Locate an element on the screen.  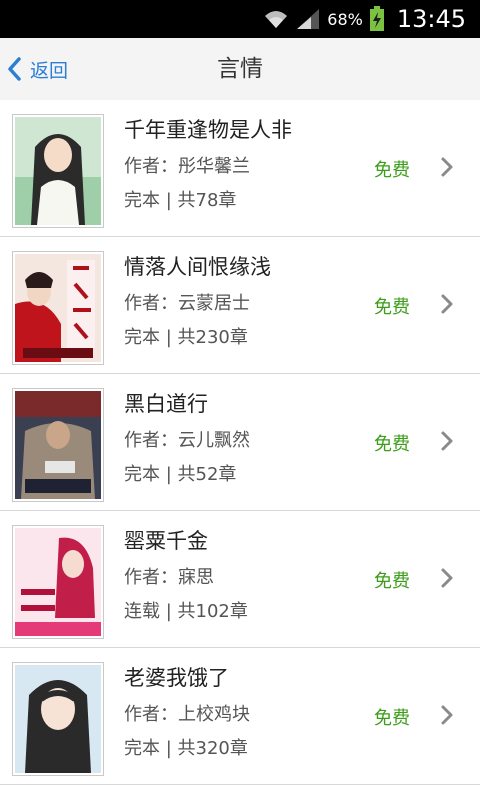
book-title: 老婆我饿了 is located at coordinates (176, 678).